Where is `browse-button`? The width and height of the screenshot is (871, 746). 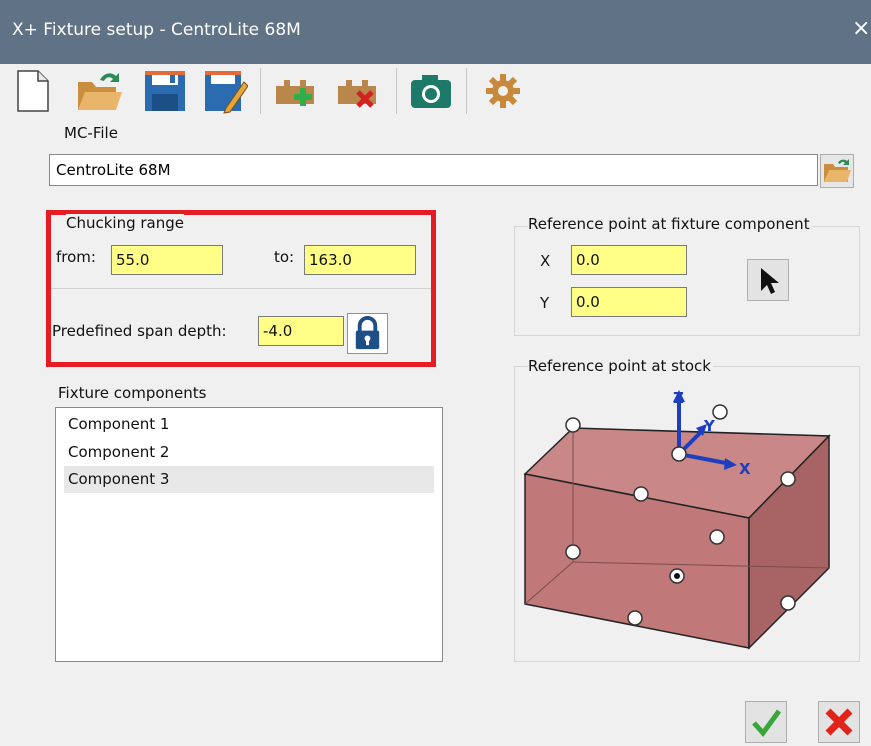
browse-button is located at coordinates (837, 171).